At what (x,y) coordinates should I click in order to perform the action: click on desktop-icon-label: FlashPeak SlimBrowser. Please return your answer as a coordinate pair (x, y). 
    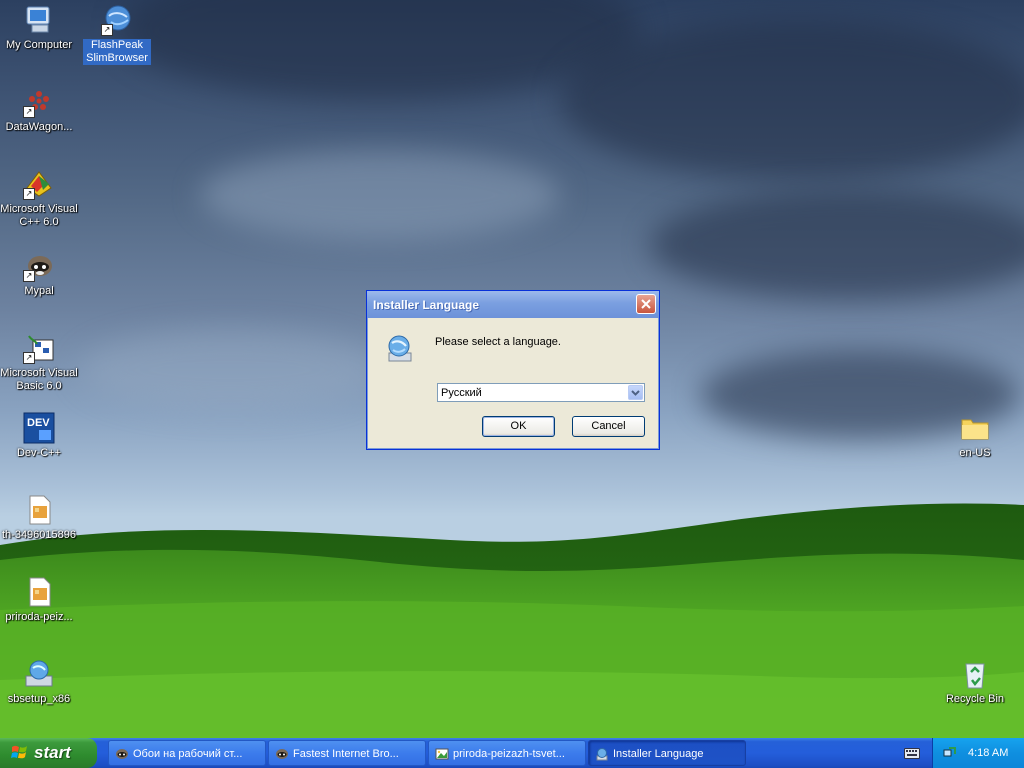
    Looking at the image, I should click on (117, 52).